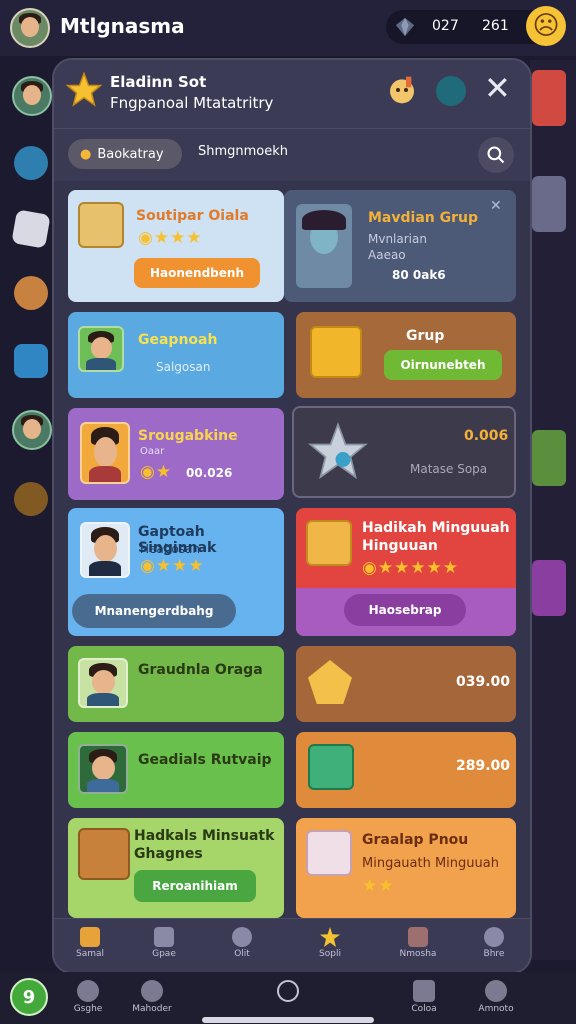  What do you see at coordinates (176, 770) in the screenshot?
I see `card-11: Geadials Rutvaip` at bounding box center [176, 770].